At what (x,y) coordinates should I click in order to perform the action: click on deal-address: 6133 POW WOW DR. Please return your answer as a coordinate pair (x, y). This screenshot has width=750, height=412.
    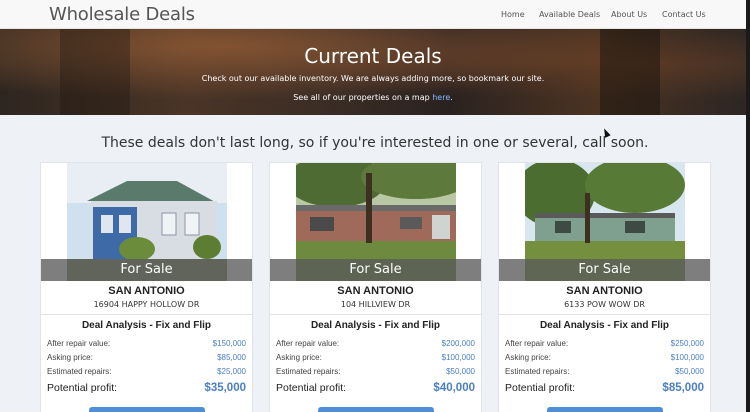
    Looking at the image, I should click on (604, 304).